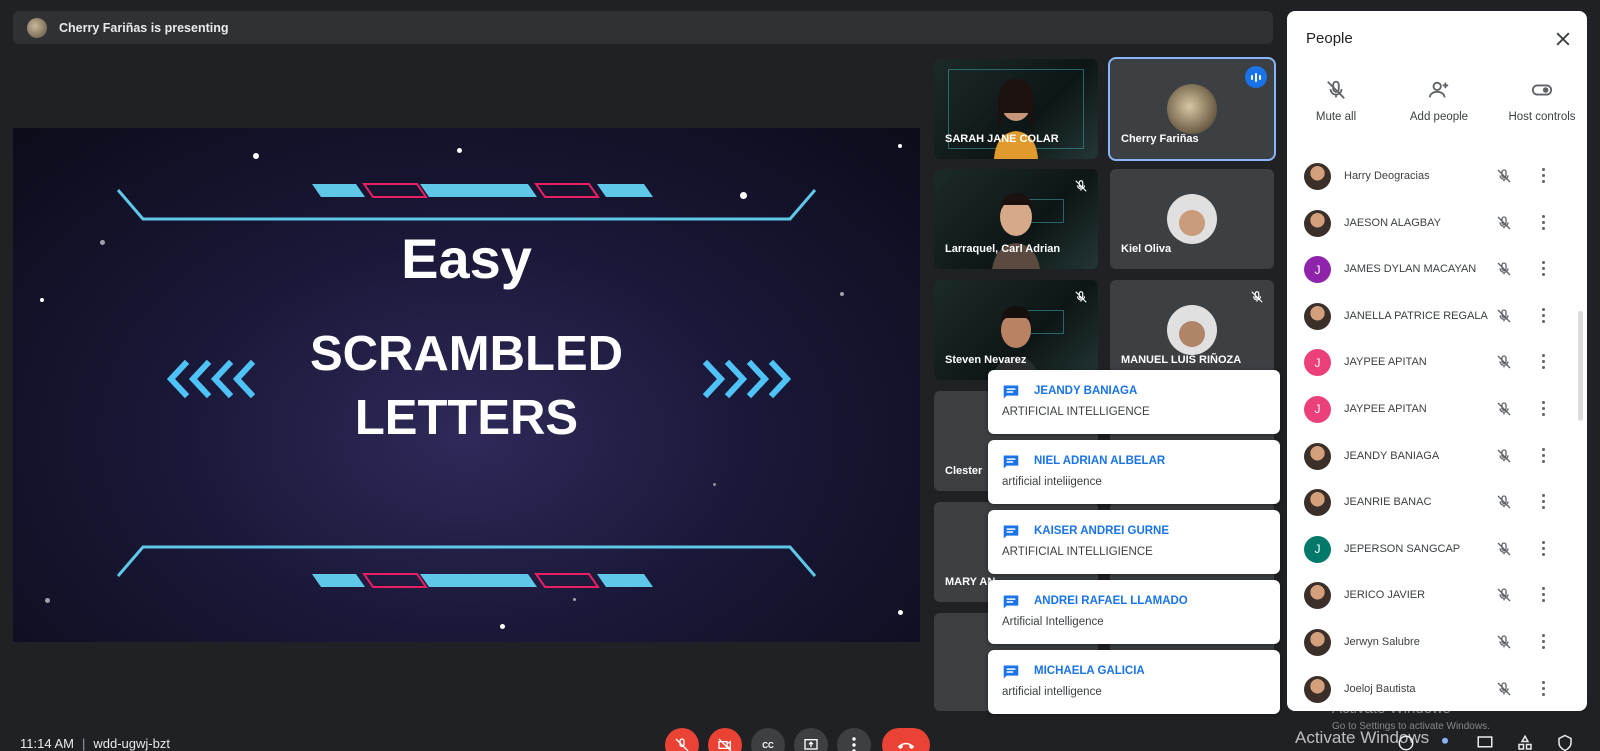 The width and height of the screenshot is (1600, 751). What do you see at coordinates (1437, 642) in the screenshot?
I see `participant-row: Jerwyn Salubre` at bounding box center [1437, 642].